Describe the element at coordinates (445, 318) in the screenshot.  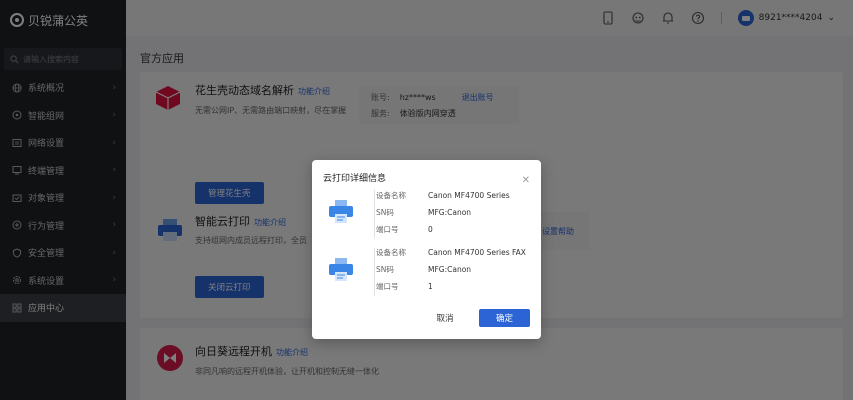
I see `cancel-button: 取消` at that location.